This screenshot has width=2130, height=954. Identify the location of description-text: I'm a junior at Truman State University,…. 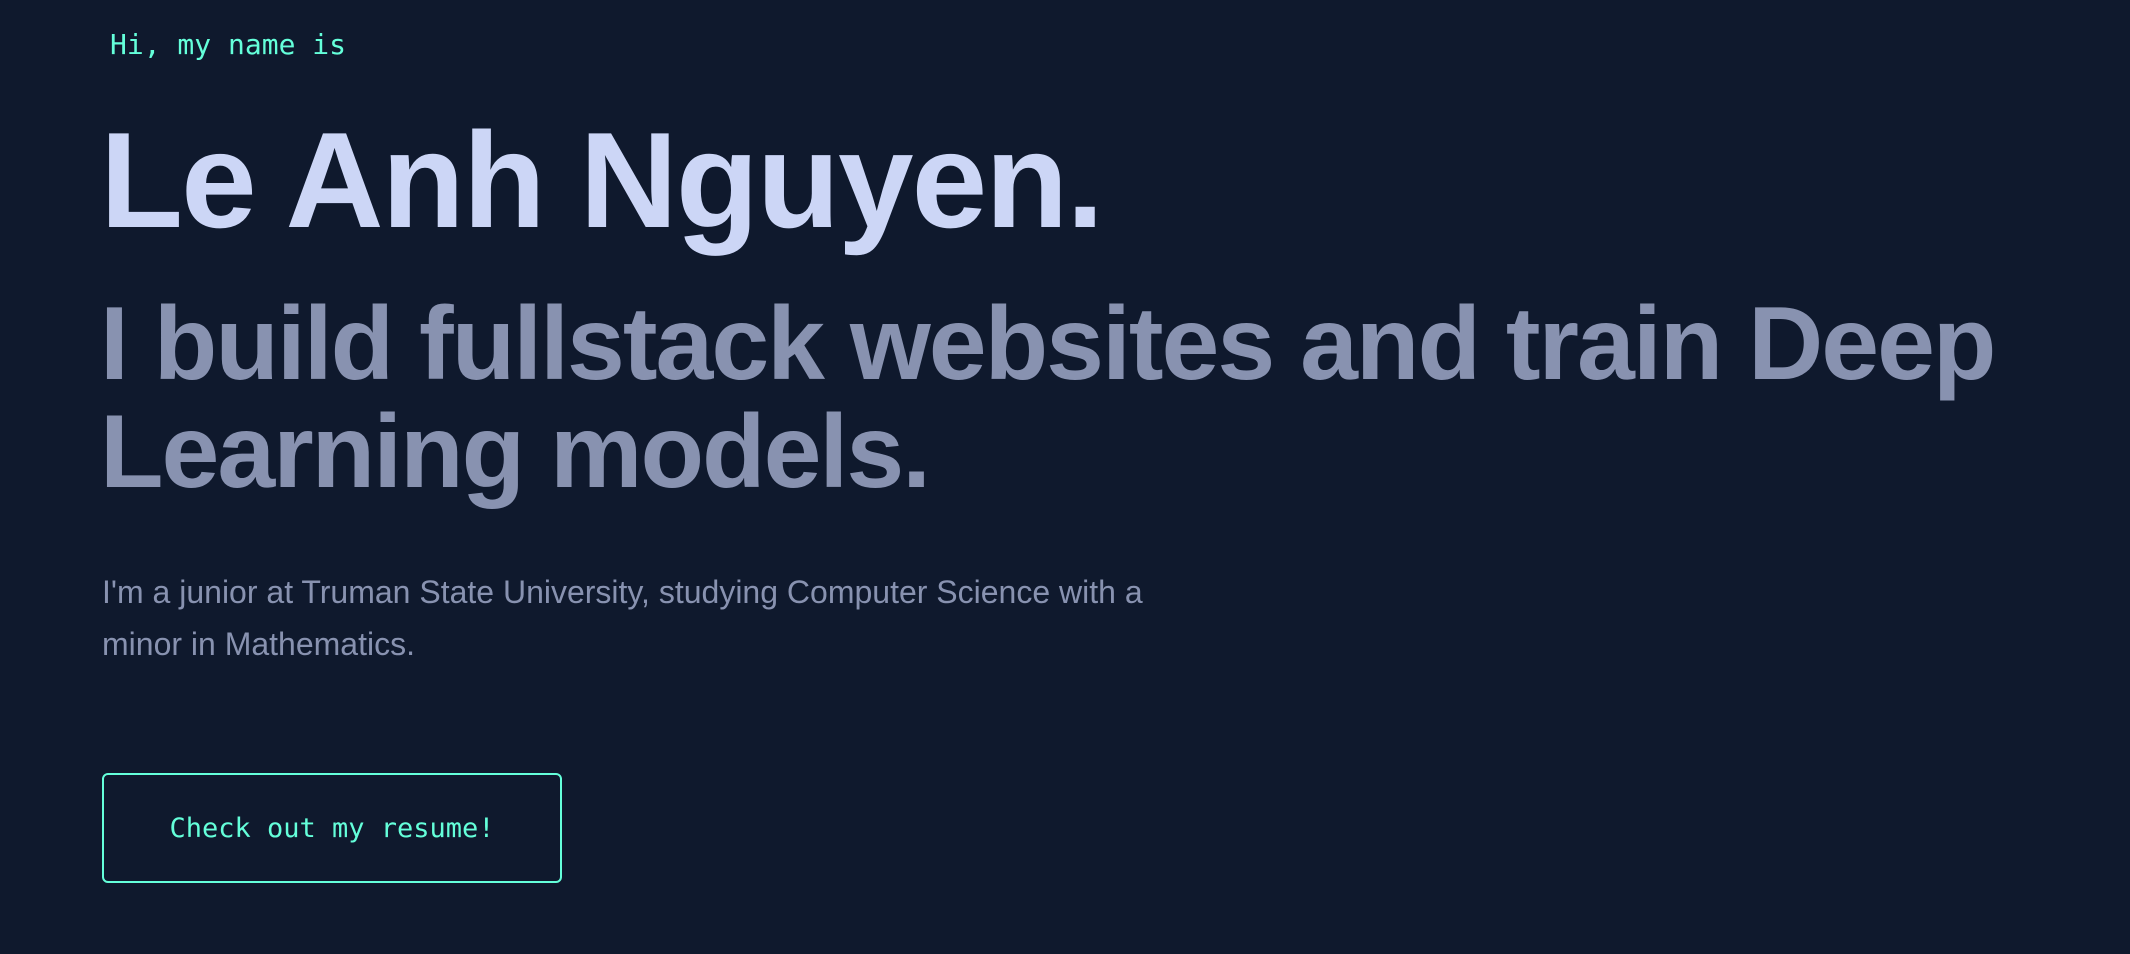
(622, 618).